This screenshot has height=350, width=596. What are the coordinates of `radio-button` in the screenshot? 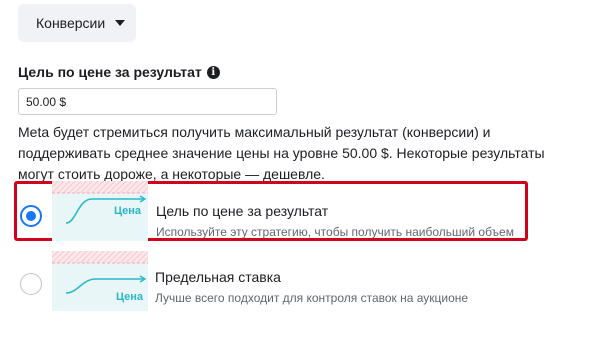 It's located at (31, 284).